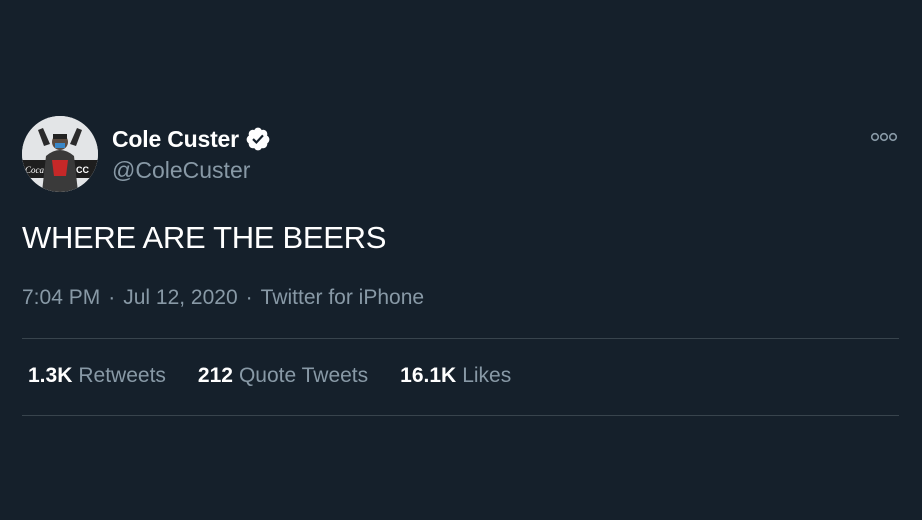 The height and width of the screenshot is (520, 922). What do you see at coordinates (191, 154) in the screenshot?
I see `user-info: Cole Custer @ColeCuster` at bounding box center [191, 154].